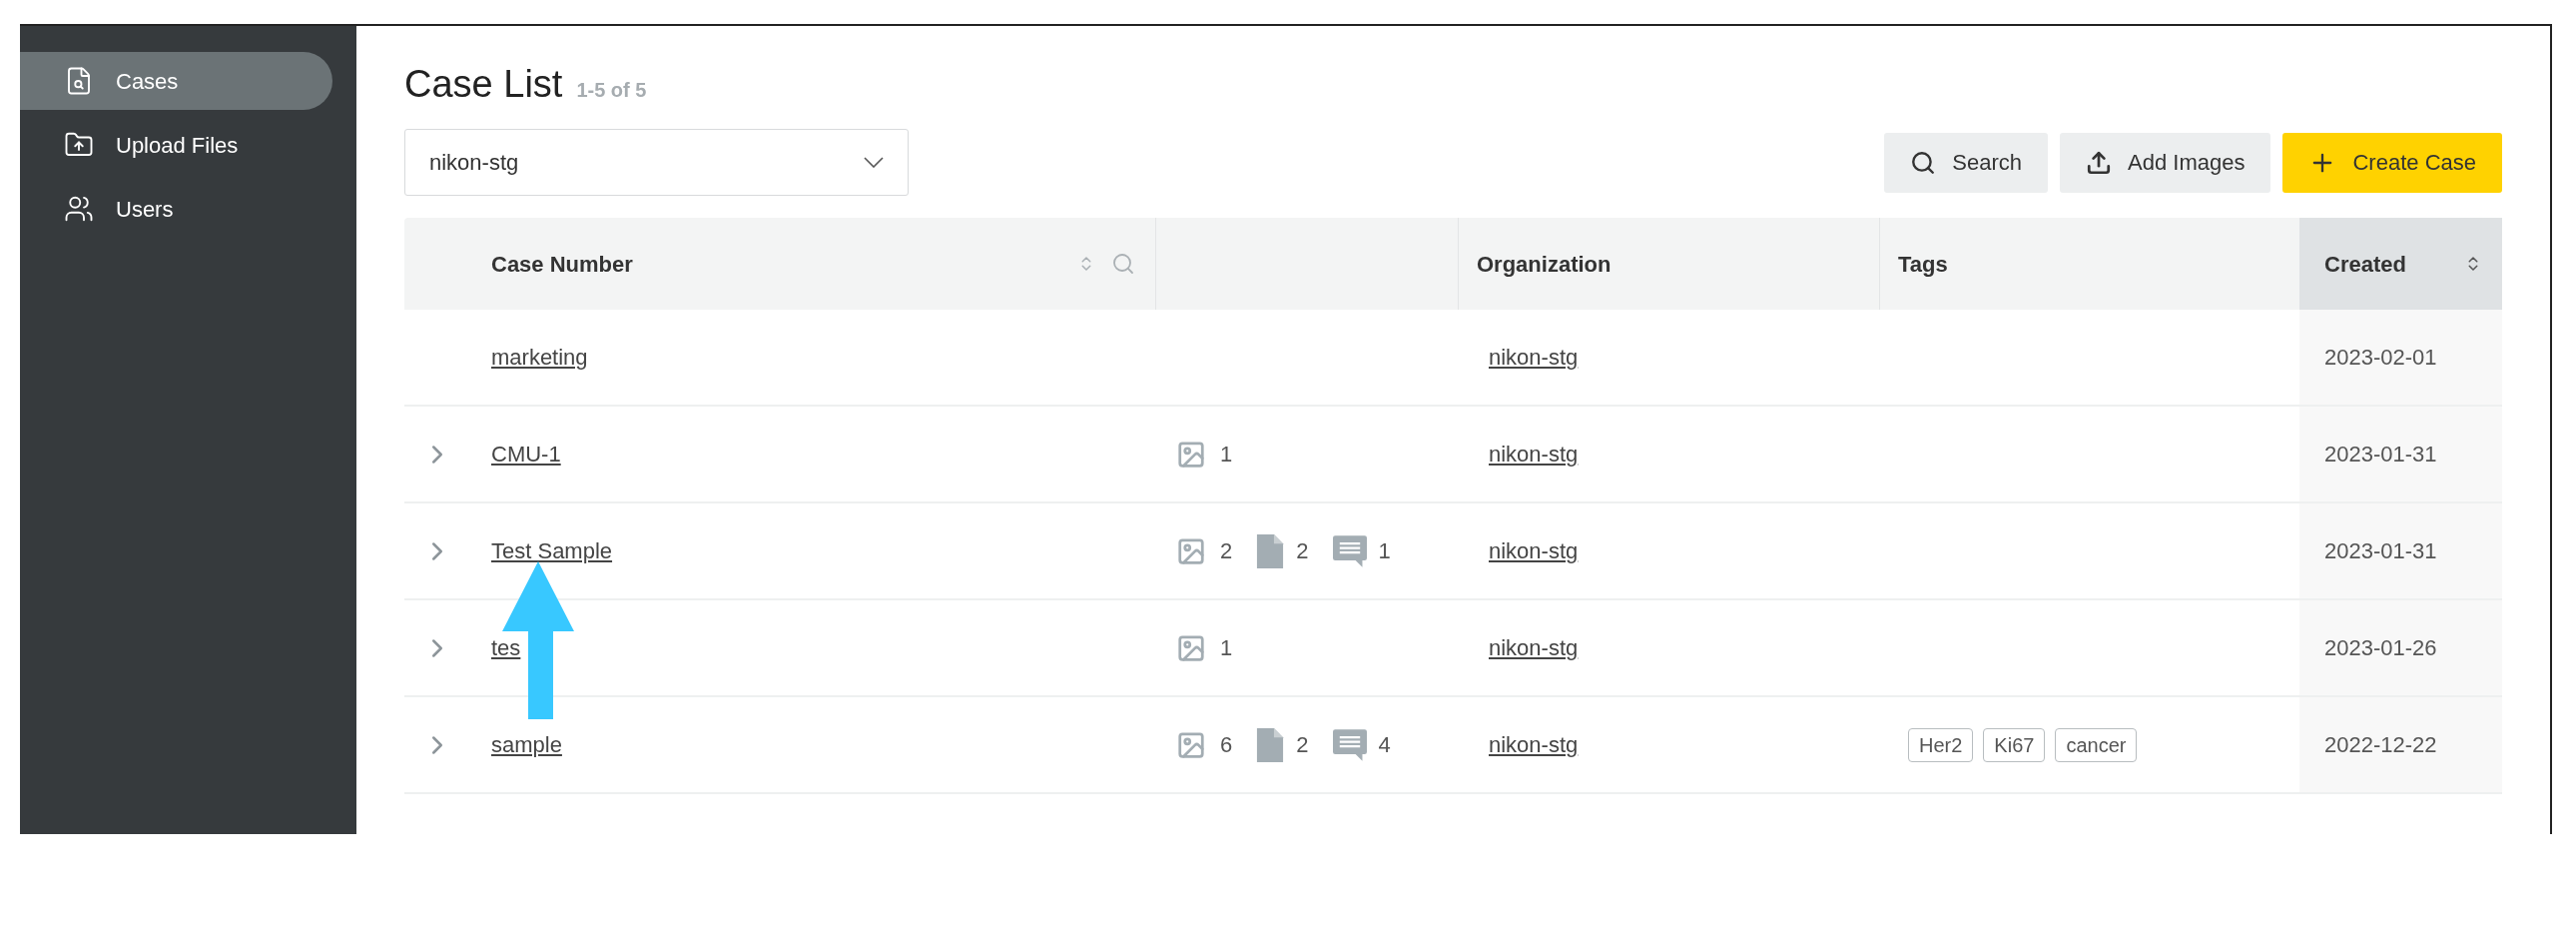  Describe the element at coordinates (656, 162) in the screenshot. I see `organization-select: nikon-stg` at that location.